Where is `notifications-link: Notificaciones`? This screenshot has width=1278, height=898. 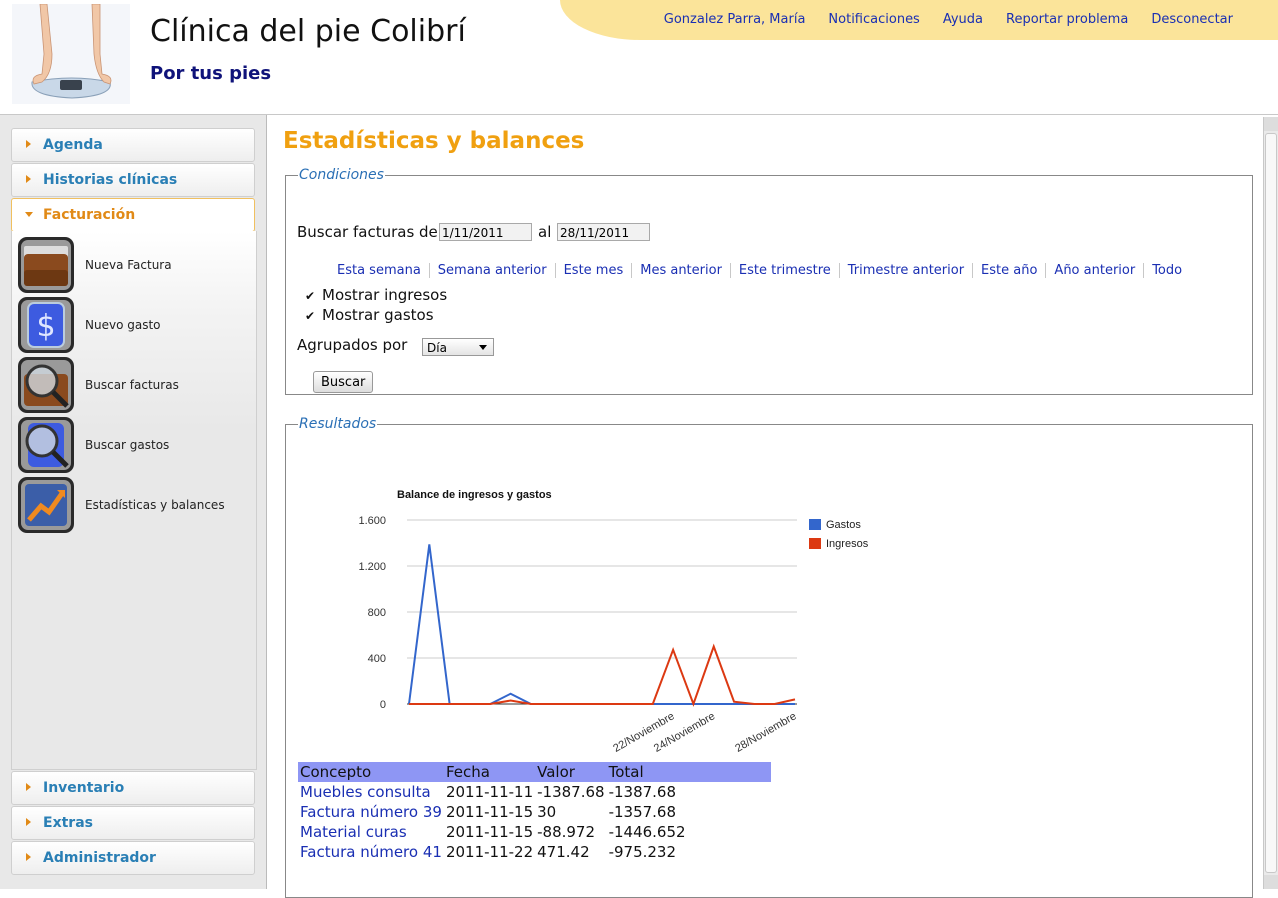
notifications-link: Notificaciones is located at coordinates (873, 19).